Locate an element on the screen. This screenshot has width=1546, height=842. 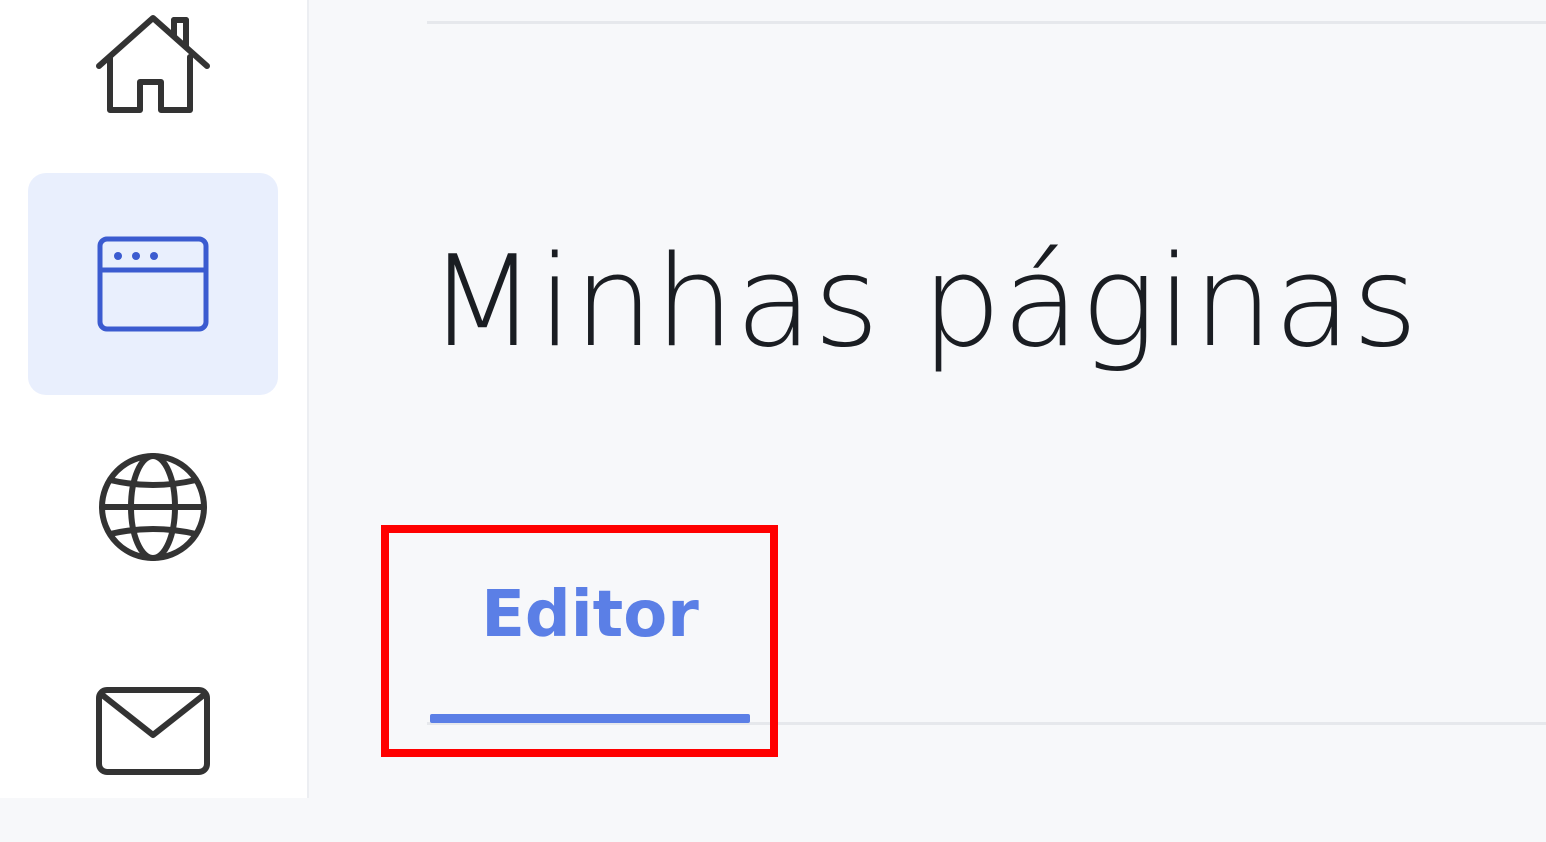
browser-window-icon is located at coordinates (153, 284).